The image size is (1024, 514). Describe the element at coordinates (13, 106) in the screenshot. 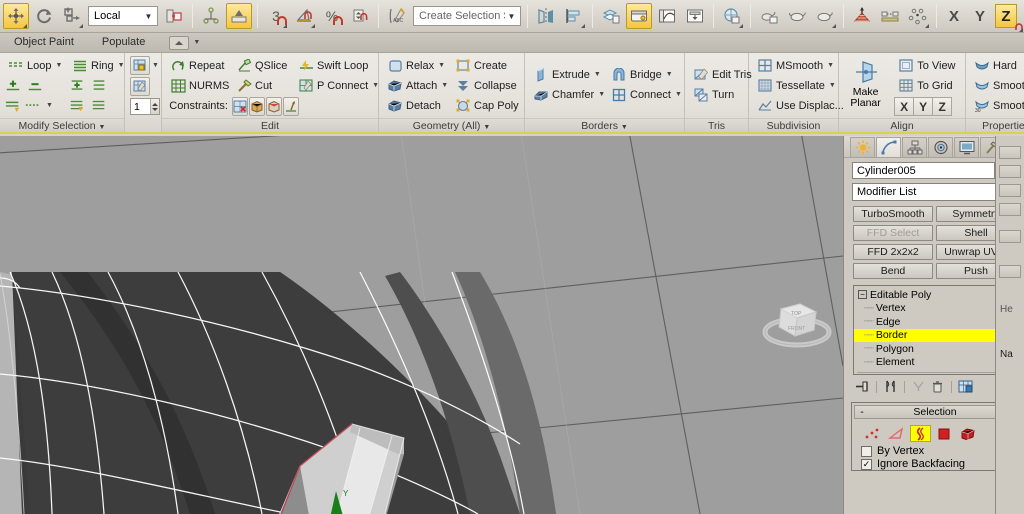

I see `loop-shift-icon` at that location.